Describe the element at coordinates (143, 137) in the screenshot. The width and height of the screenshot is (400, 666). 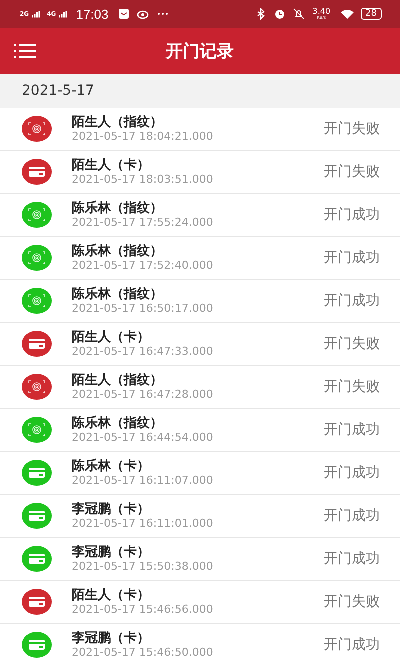
I see `record-time: 2021-05-17 18:04:21.000` at that location.